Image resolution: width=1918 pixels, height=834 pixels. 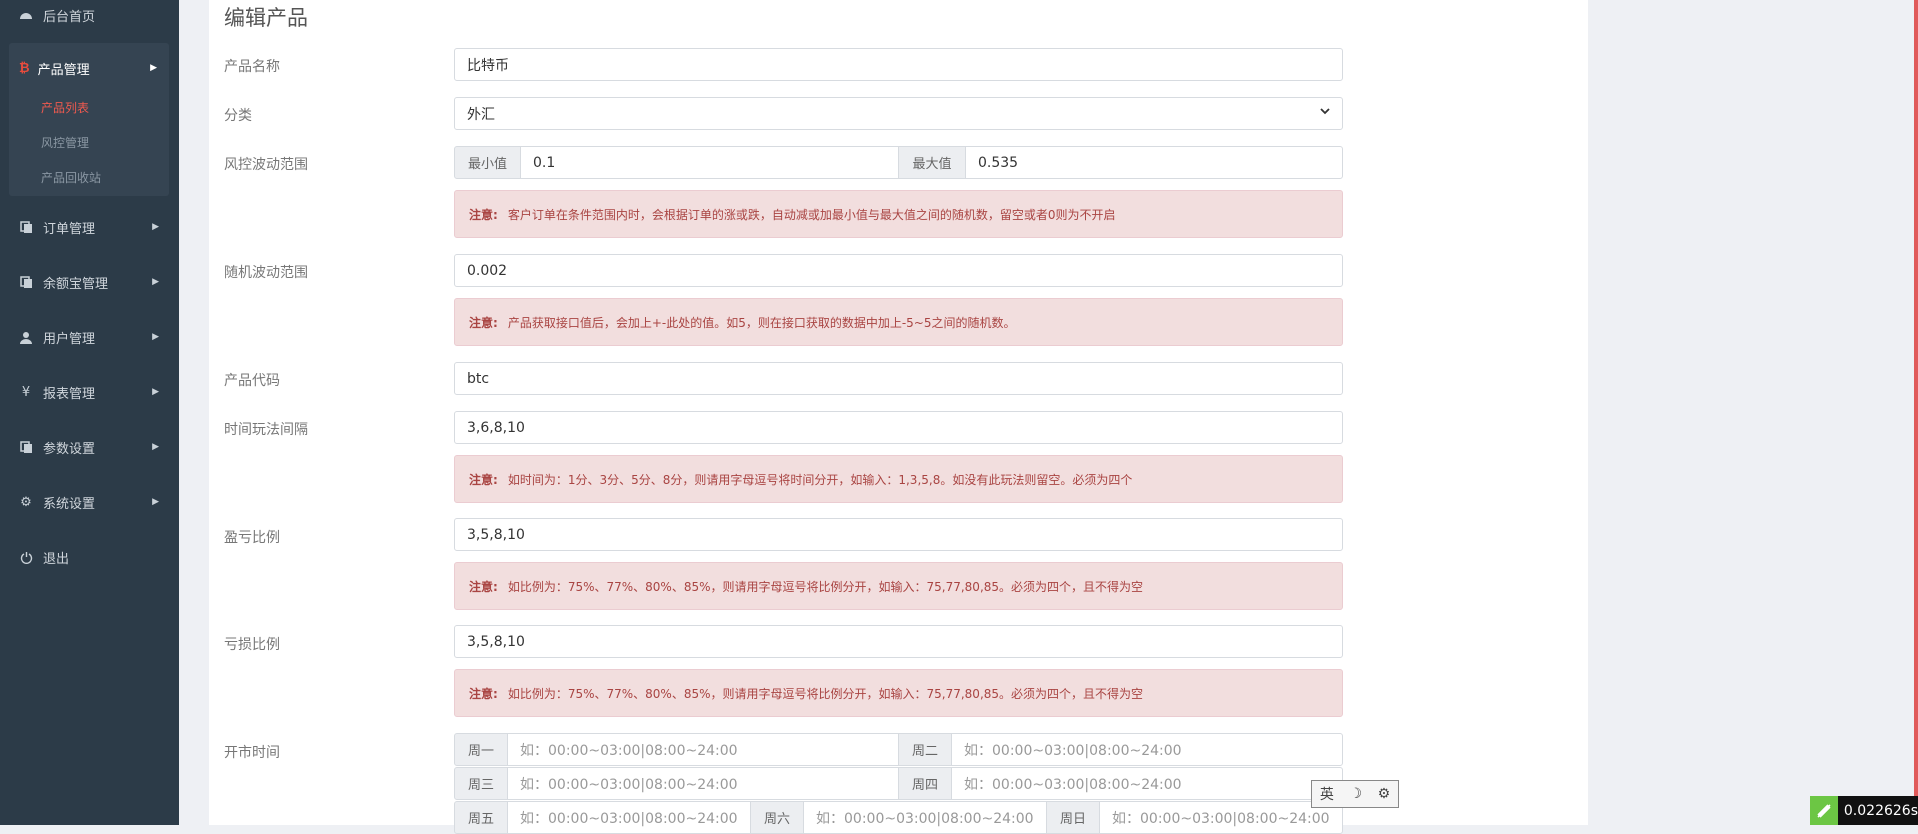 I want to click on gears-icon: ⚙, so click(x=26, y=502).